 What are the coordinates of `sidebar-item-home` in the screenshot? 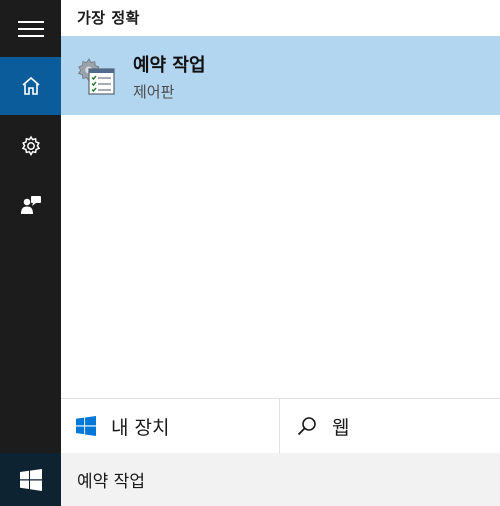 It's located at (30, 86).